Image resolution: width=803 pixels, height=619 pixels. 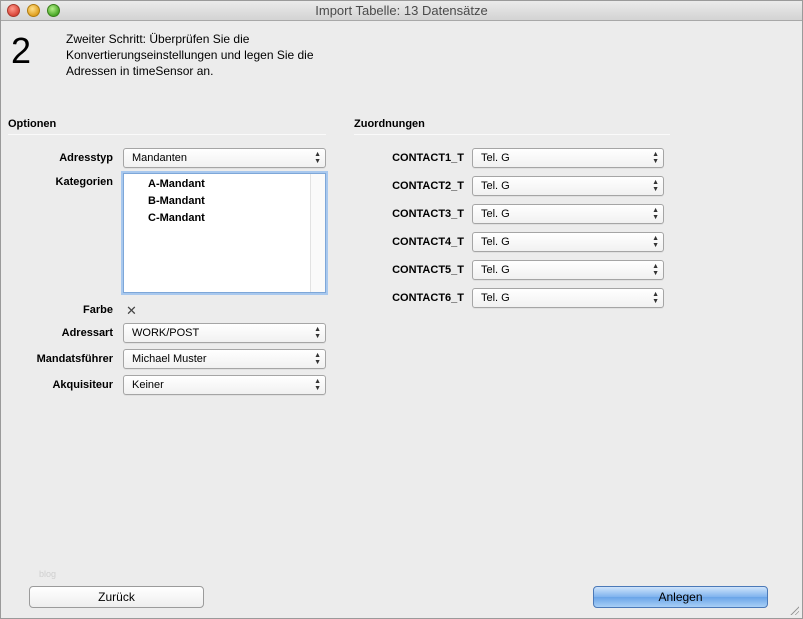 What do you see at coordinates (680, 597) in the screenshot?
I see `create-button: Anlegen` at bounding box center [680, 597].